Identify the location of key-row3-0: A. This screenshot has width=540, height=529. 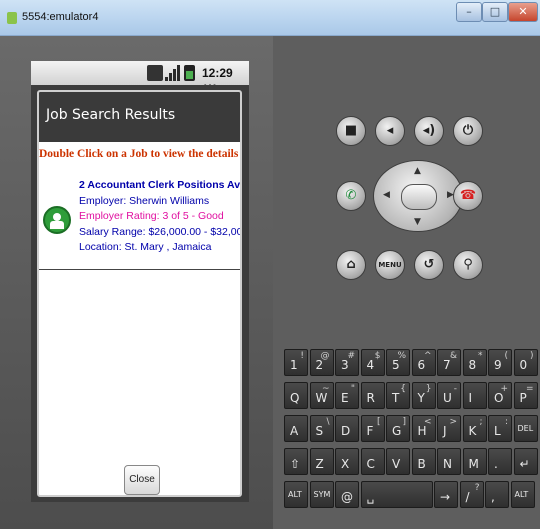
(296, 428).